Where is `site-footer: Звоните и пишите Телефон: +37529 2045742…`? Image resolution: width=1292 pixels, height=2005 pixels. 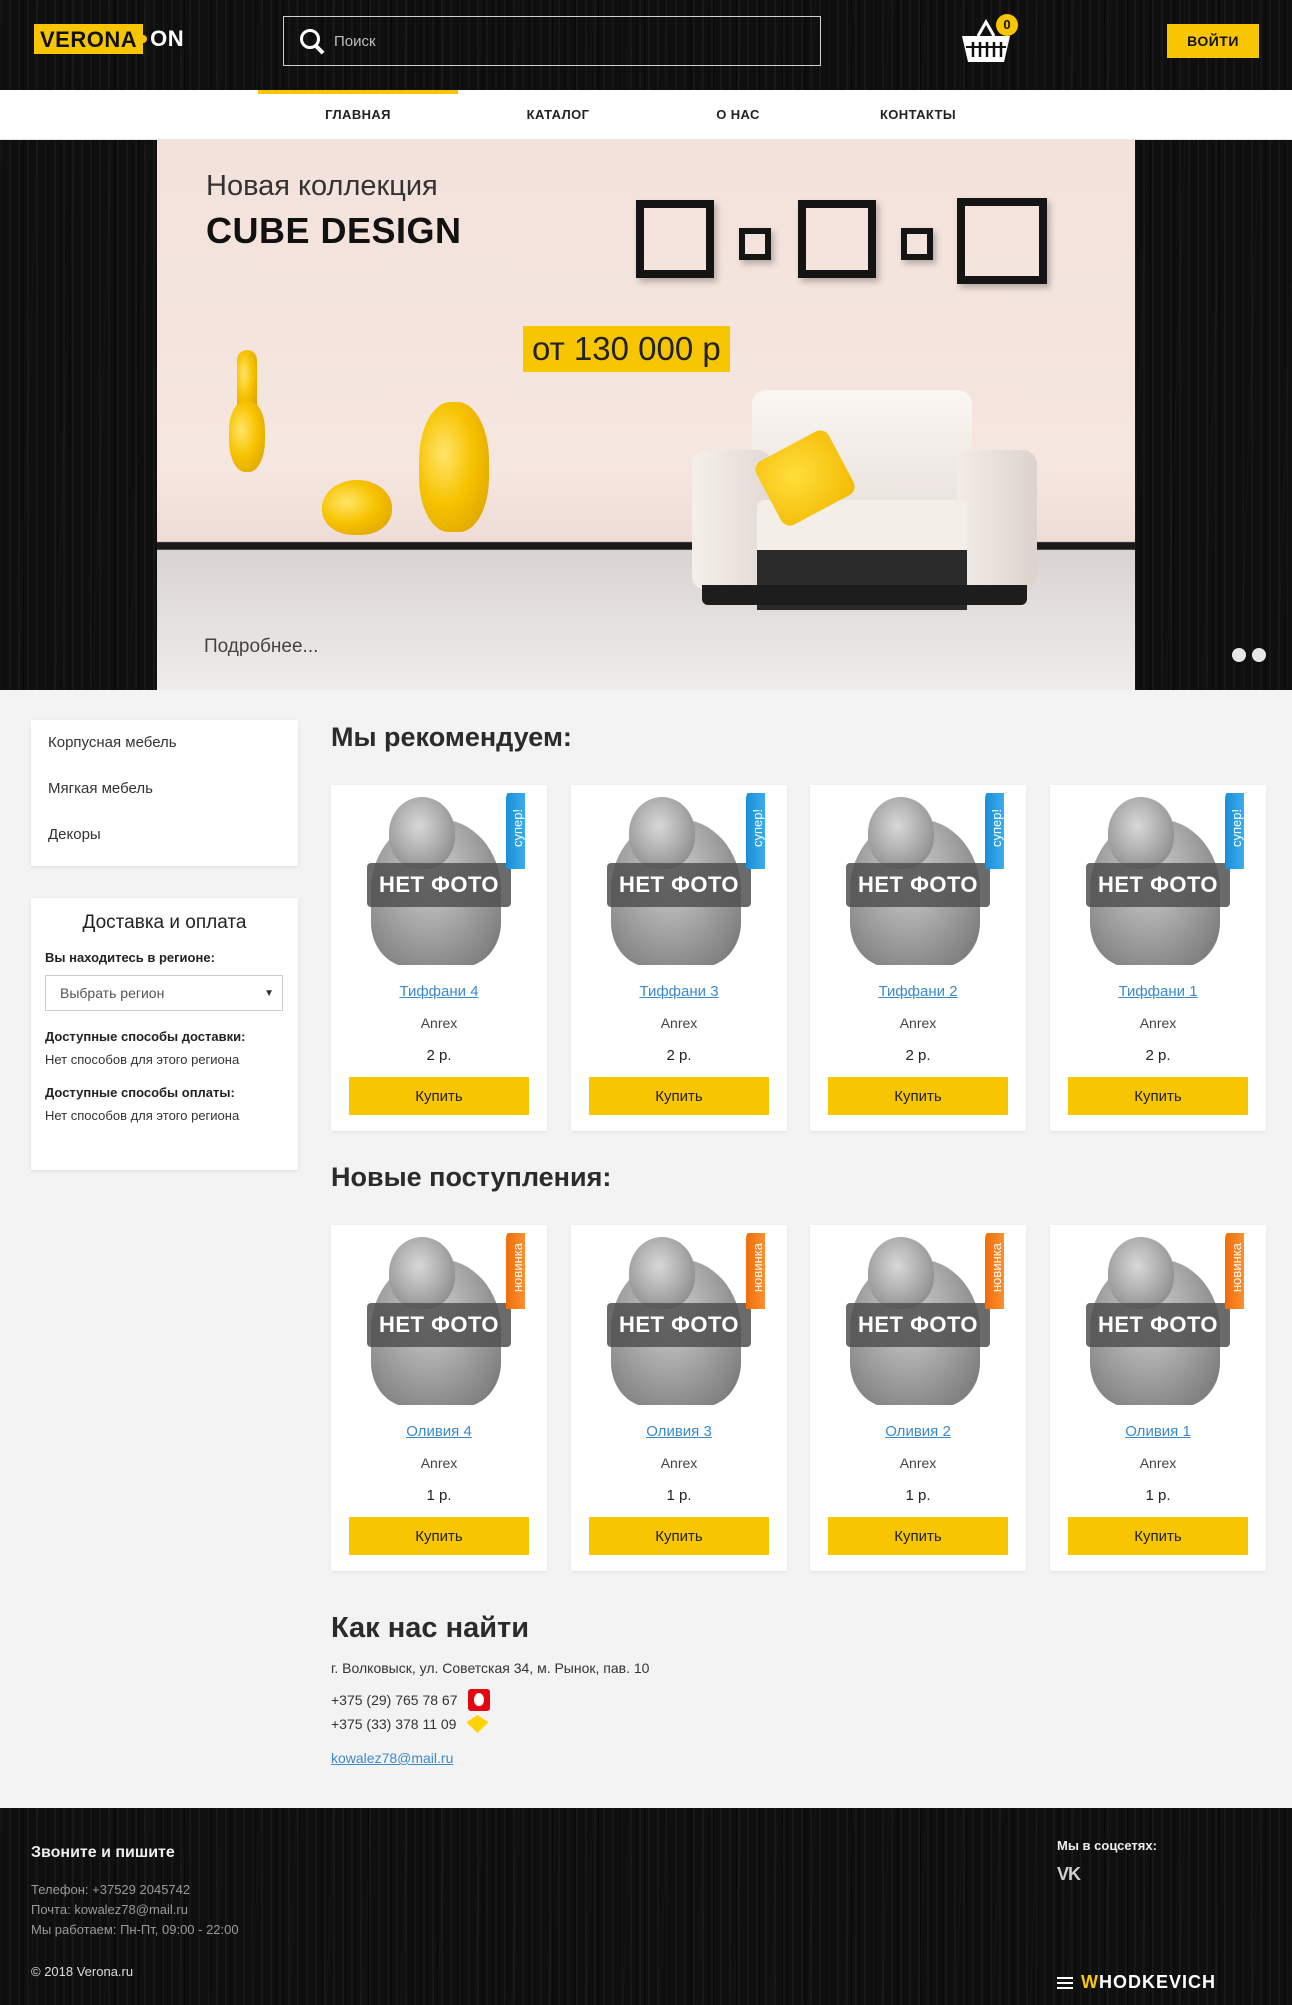 site-footer: Звоните и пишите Телефон: +37529 2045742… is located at coordinates (646, 1906).